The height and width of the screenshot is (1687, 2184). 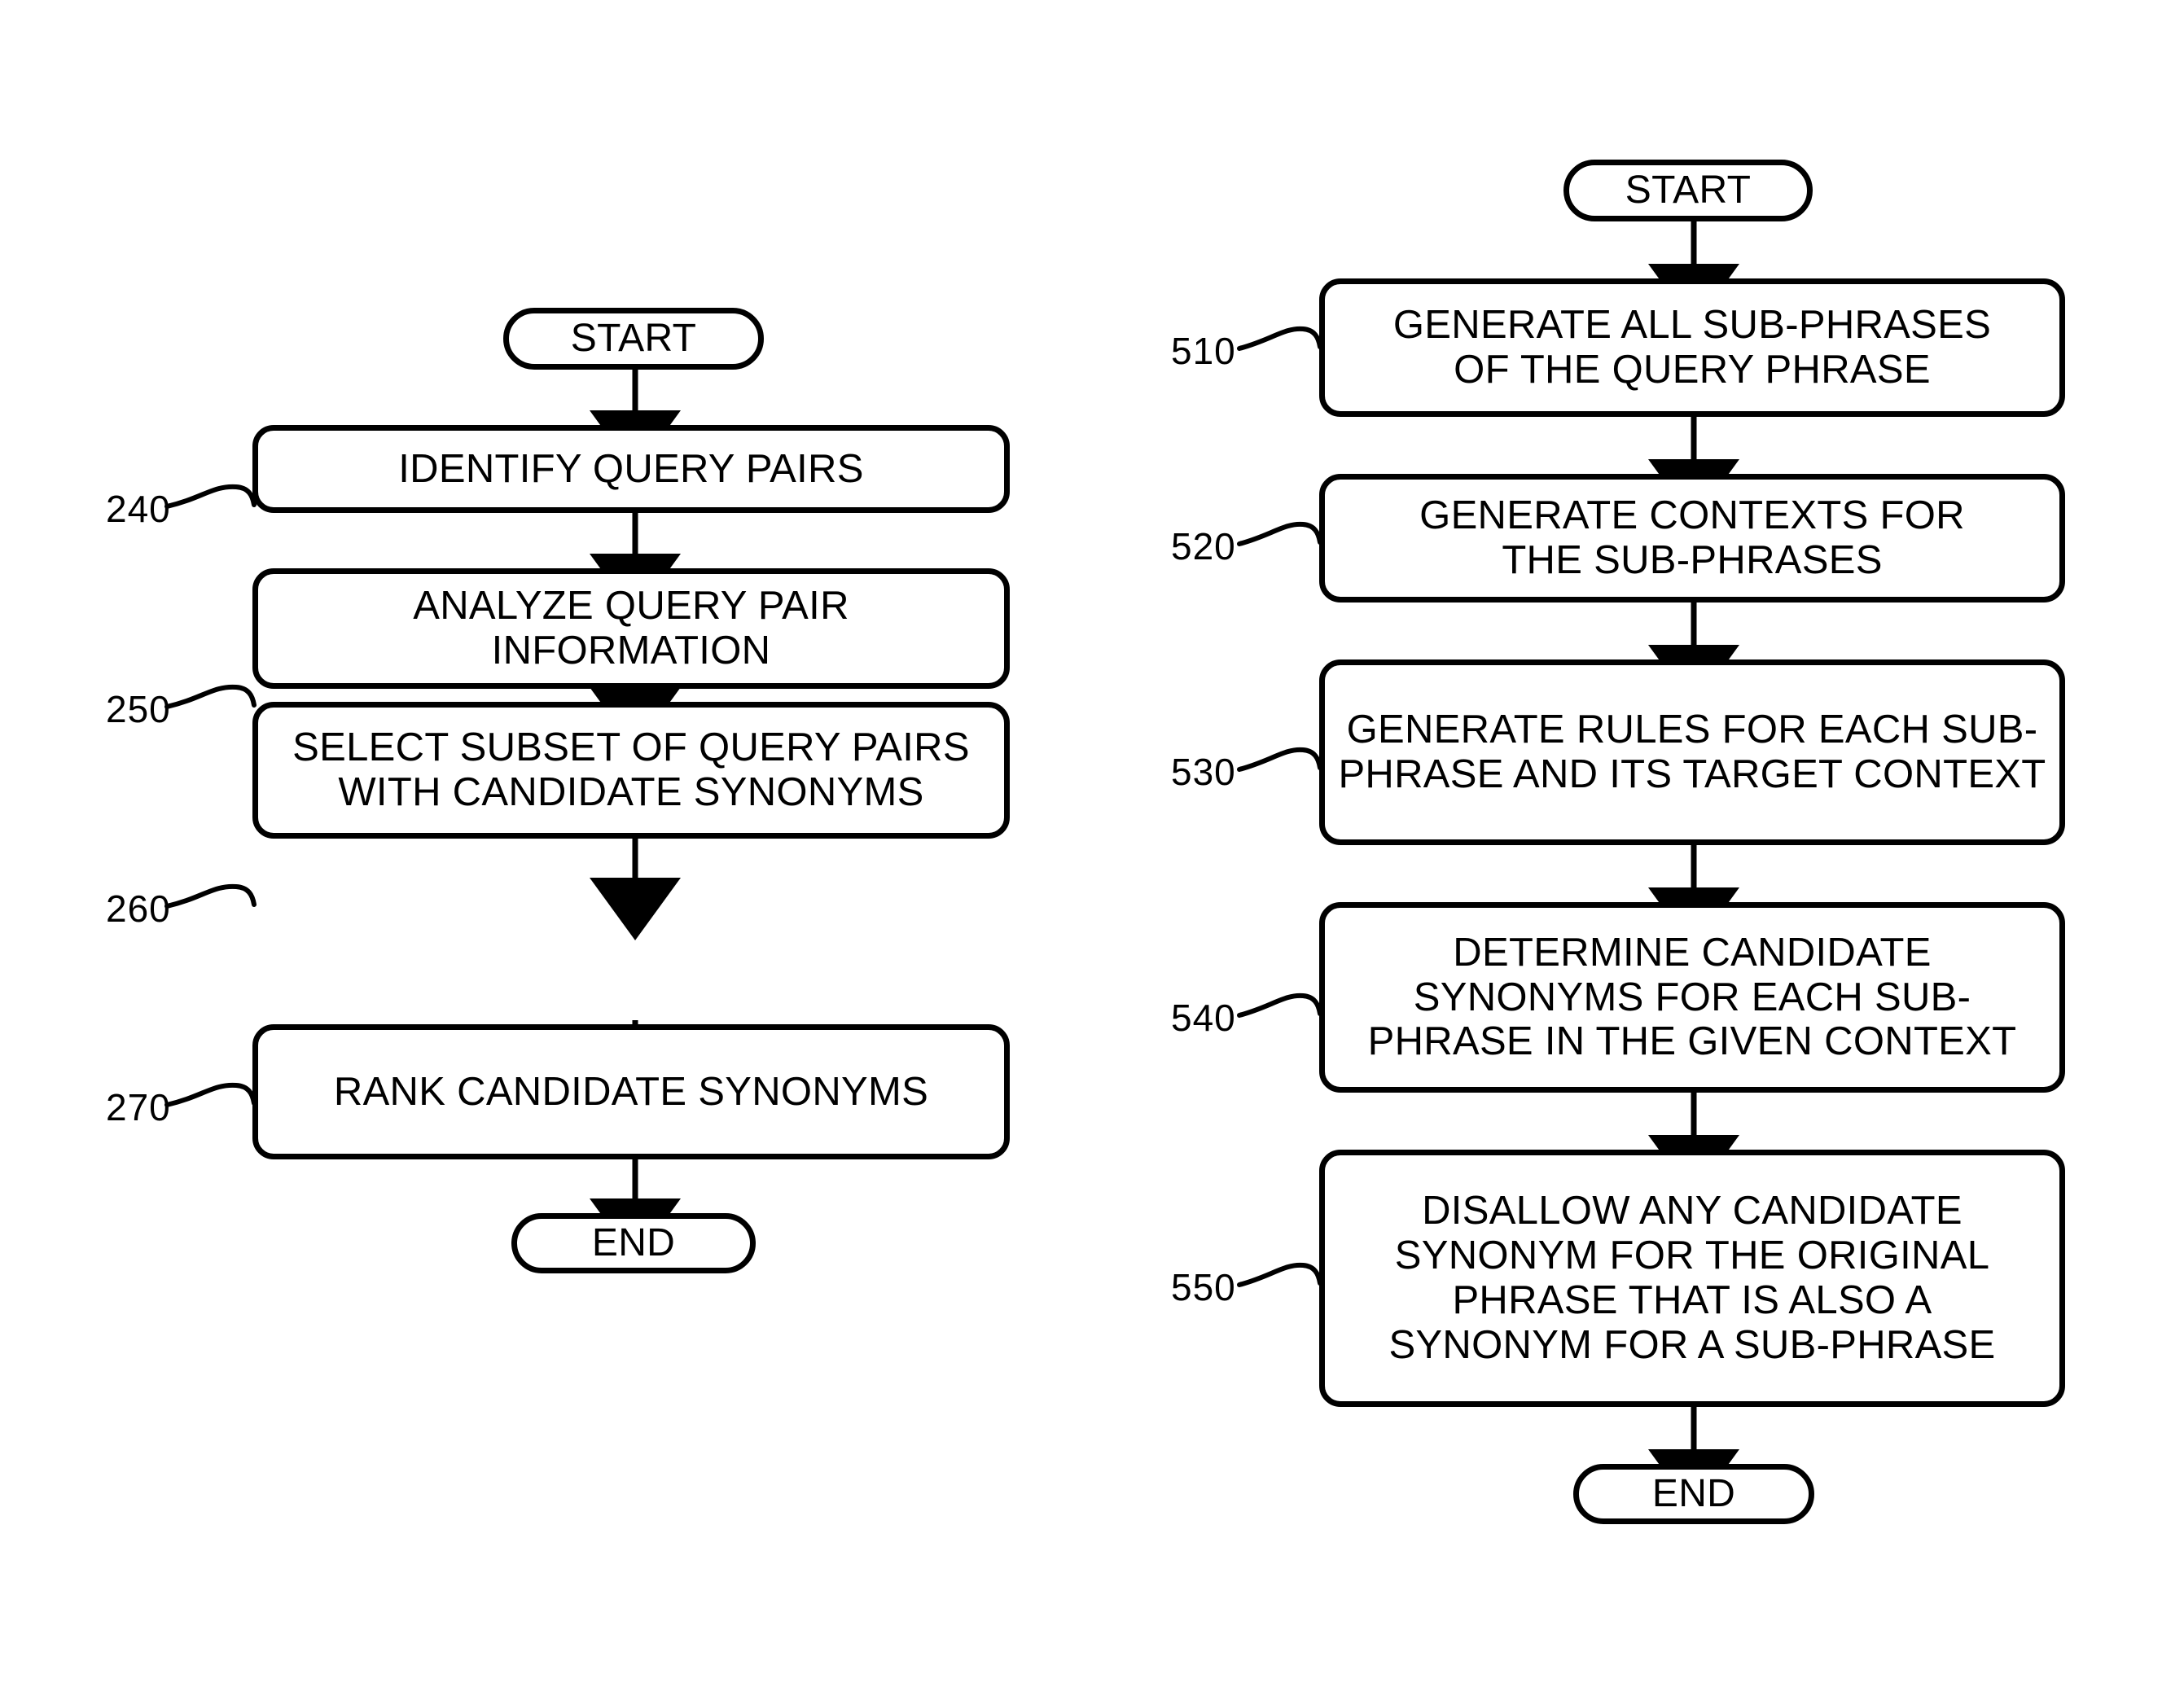 I want to click on left-step-240-label: IDENTIFY QUERY PAIRS, so click(x=631, y=469).